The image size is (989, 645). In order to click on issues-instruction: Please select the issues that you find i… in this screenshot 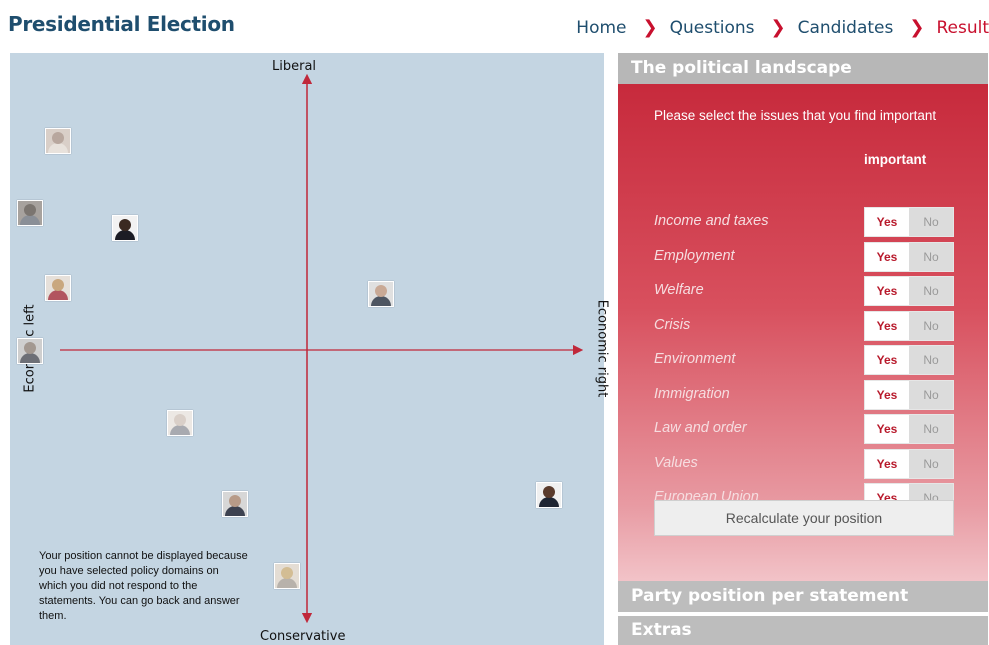, I will do `click(795, 115)`.